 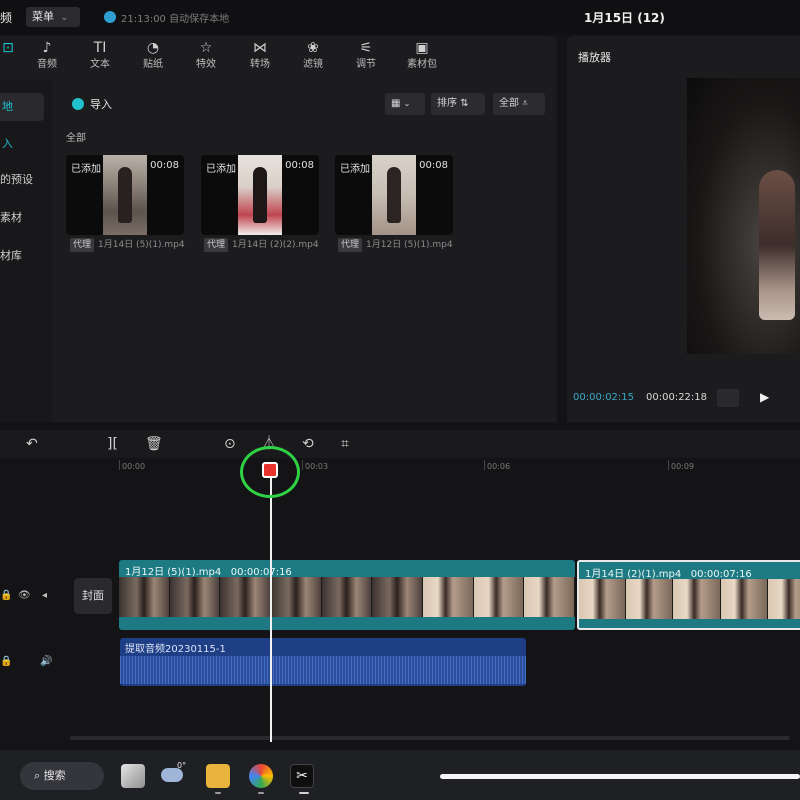 What do you see at coordinates (313, 58) in the screenshot?
I see `tab-filter: ❀ 滤镜` at bounding box center [313, 58].